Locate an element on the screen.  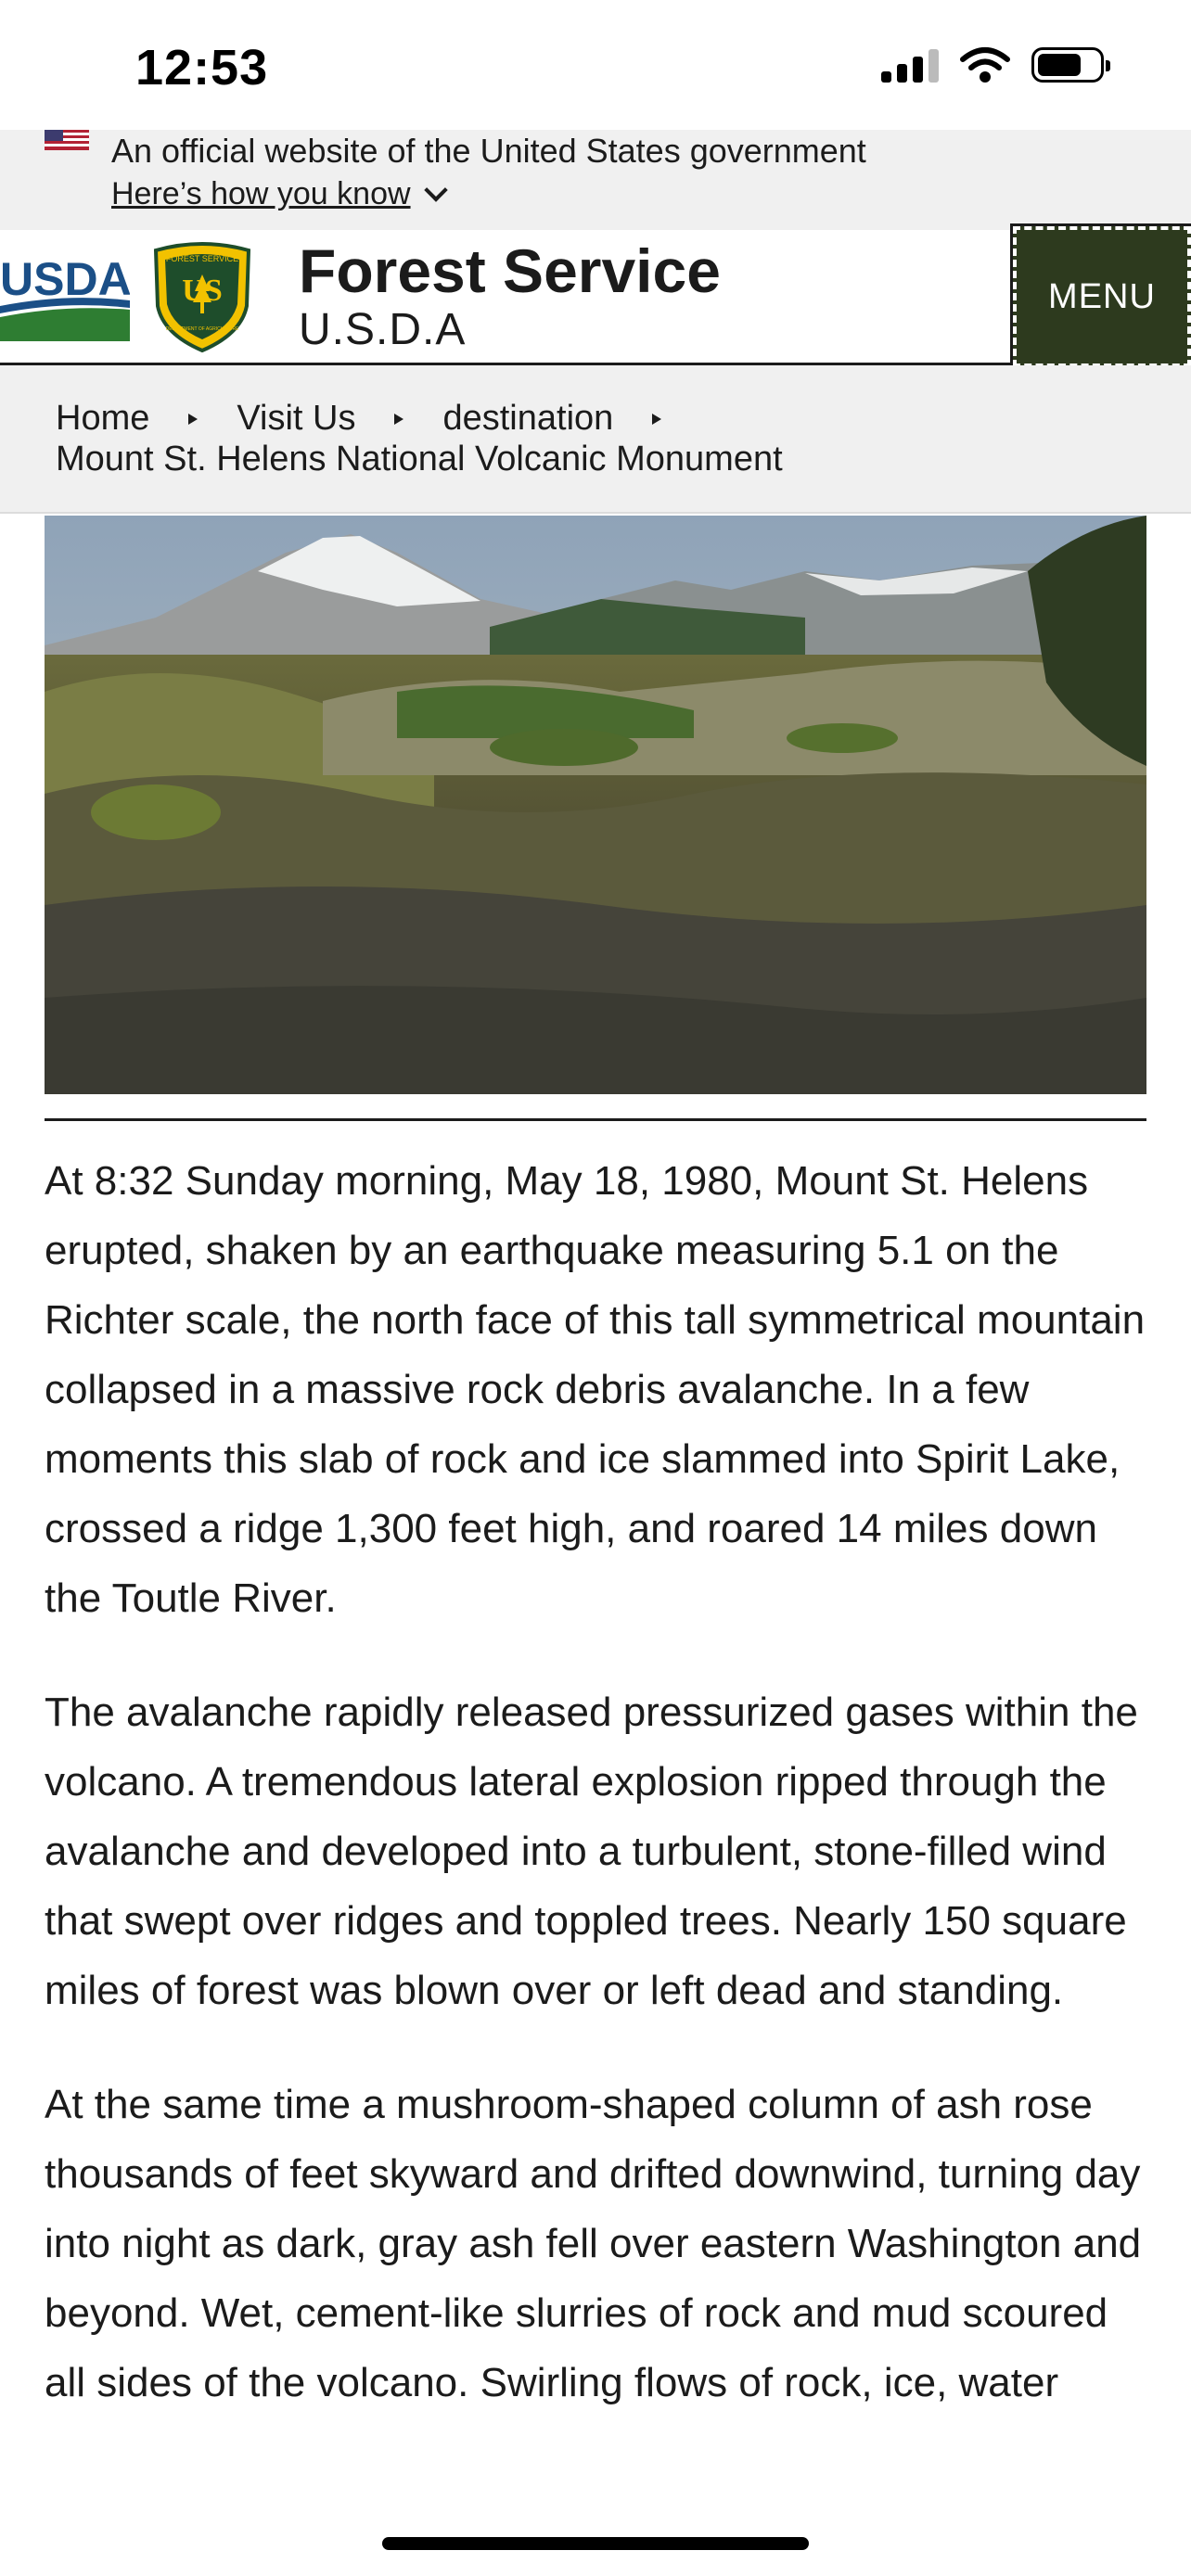
how-you-know-link: Here’s how you know is located at coordinates (279, 194).